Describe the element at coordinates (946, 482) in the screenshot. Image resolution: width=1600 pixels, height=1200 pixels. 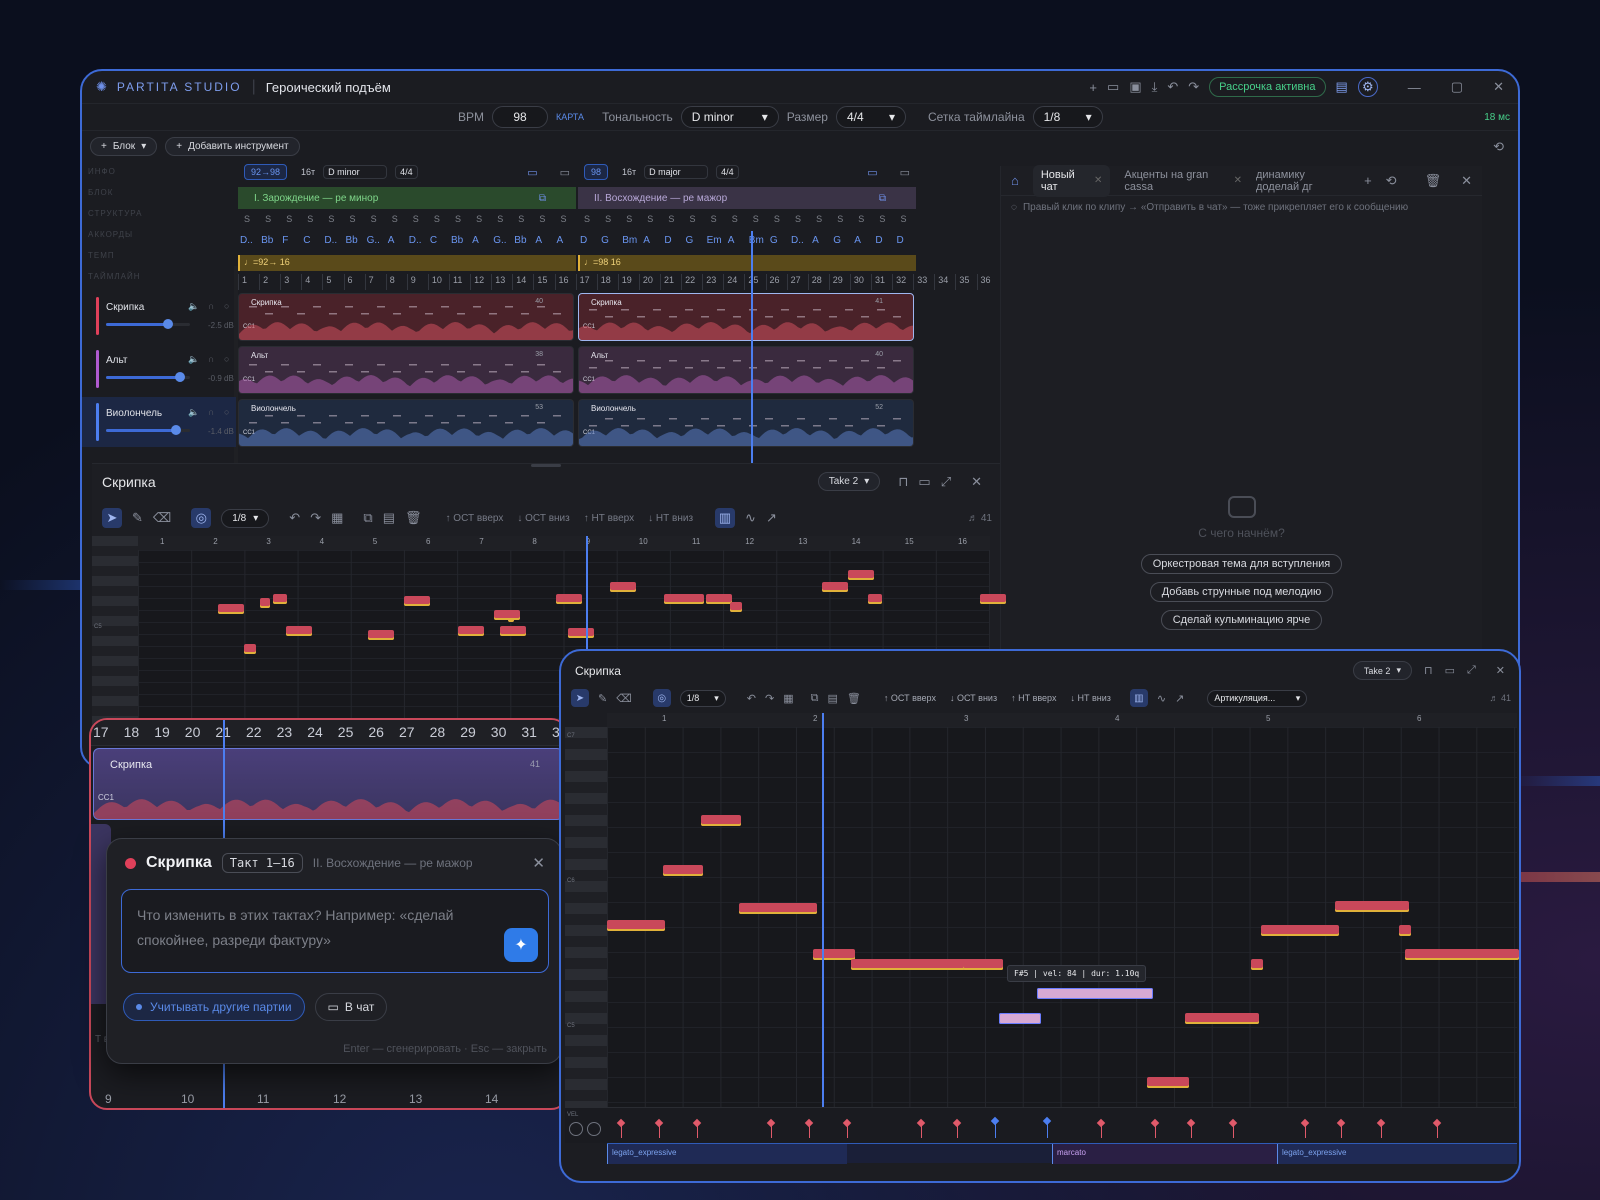
I see `expand-icon: ⤢` at that location.